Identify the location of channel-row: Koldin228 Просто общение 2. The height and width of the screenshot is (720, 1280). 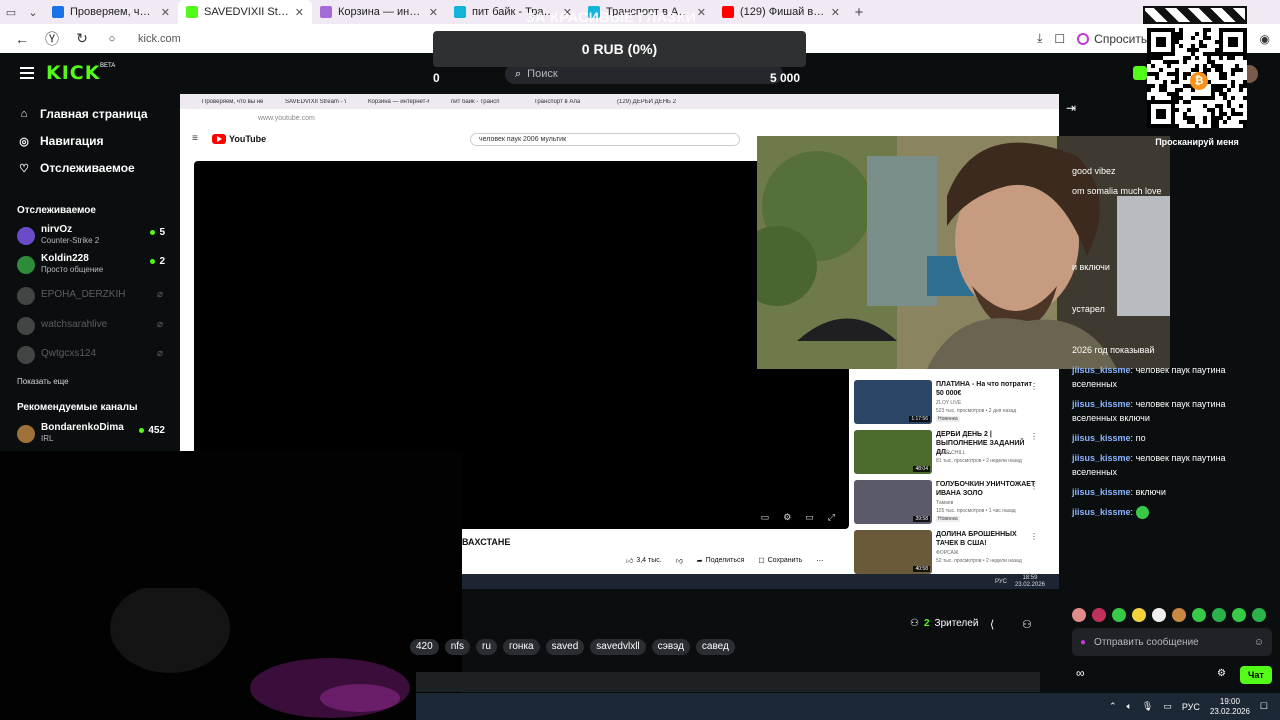
(91, 265).